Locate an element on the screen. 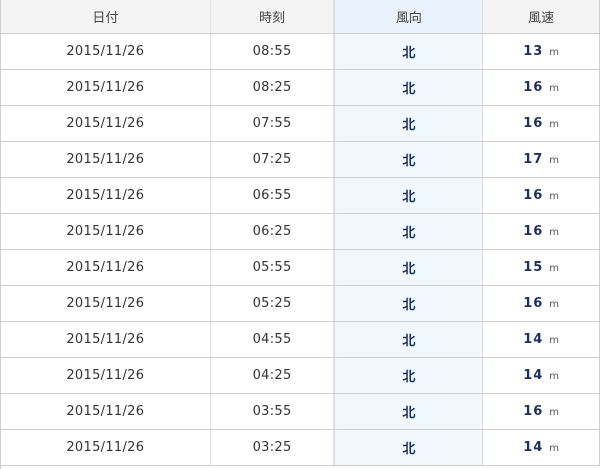  table-row: 2015/11/26 07:25 北 17 m is located at coordinates (300, 160).